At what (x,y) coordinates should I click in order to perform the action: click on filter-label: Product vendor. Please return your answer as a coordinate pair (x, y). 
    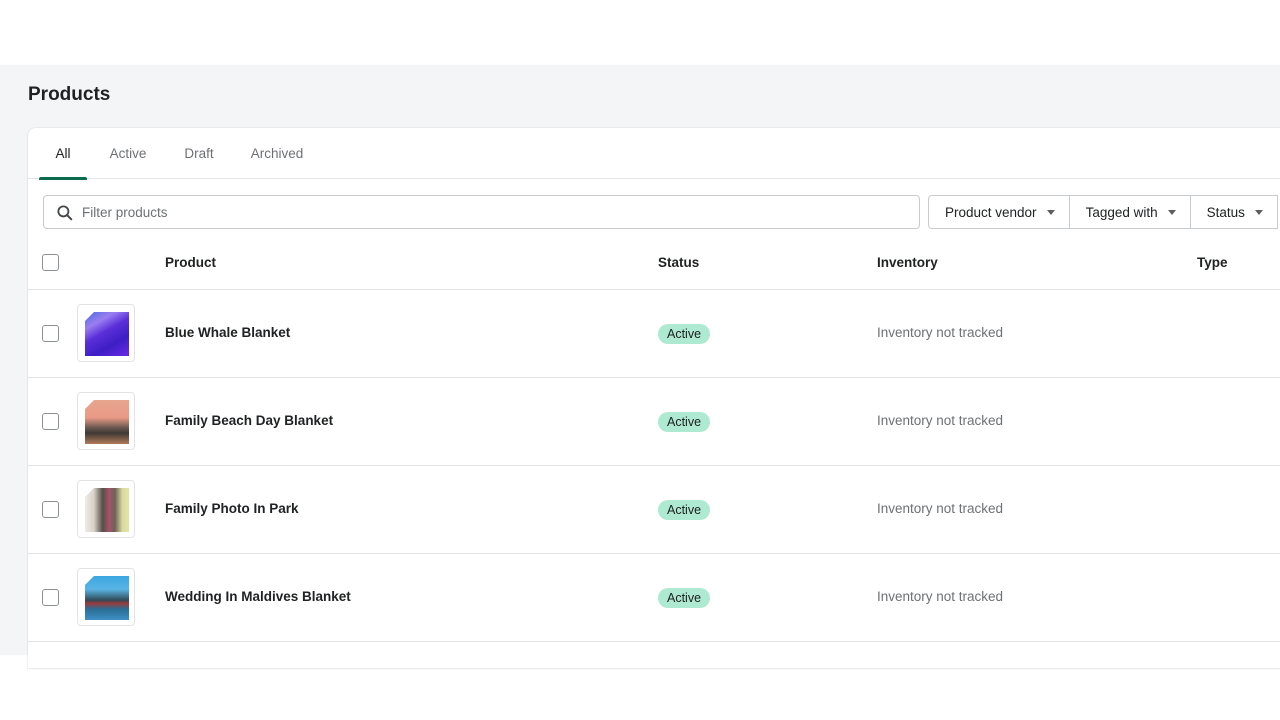
    Looking at the image, I should click on (991, 212).